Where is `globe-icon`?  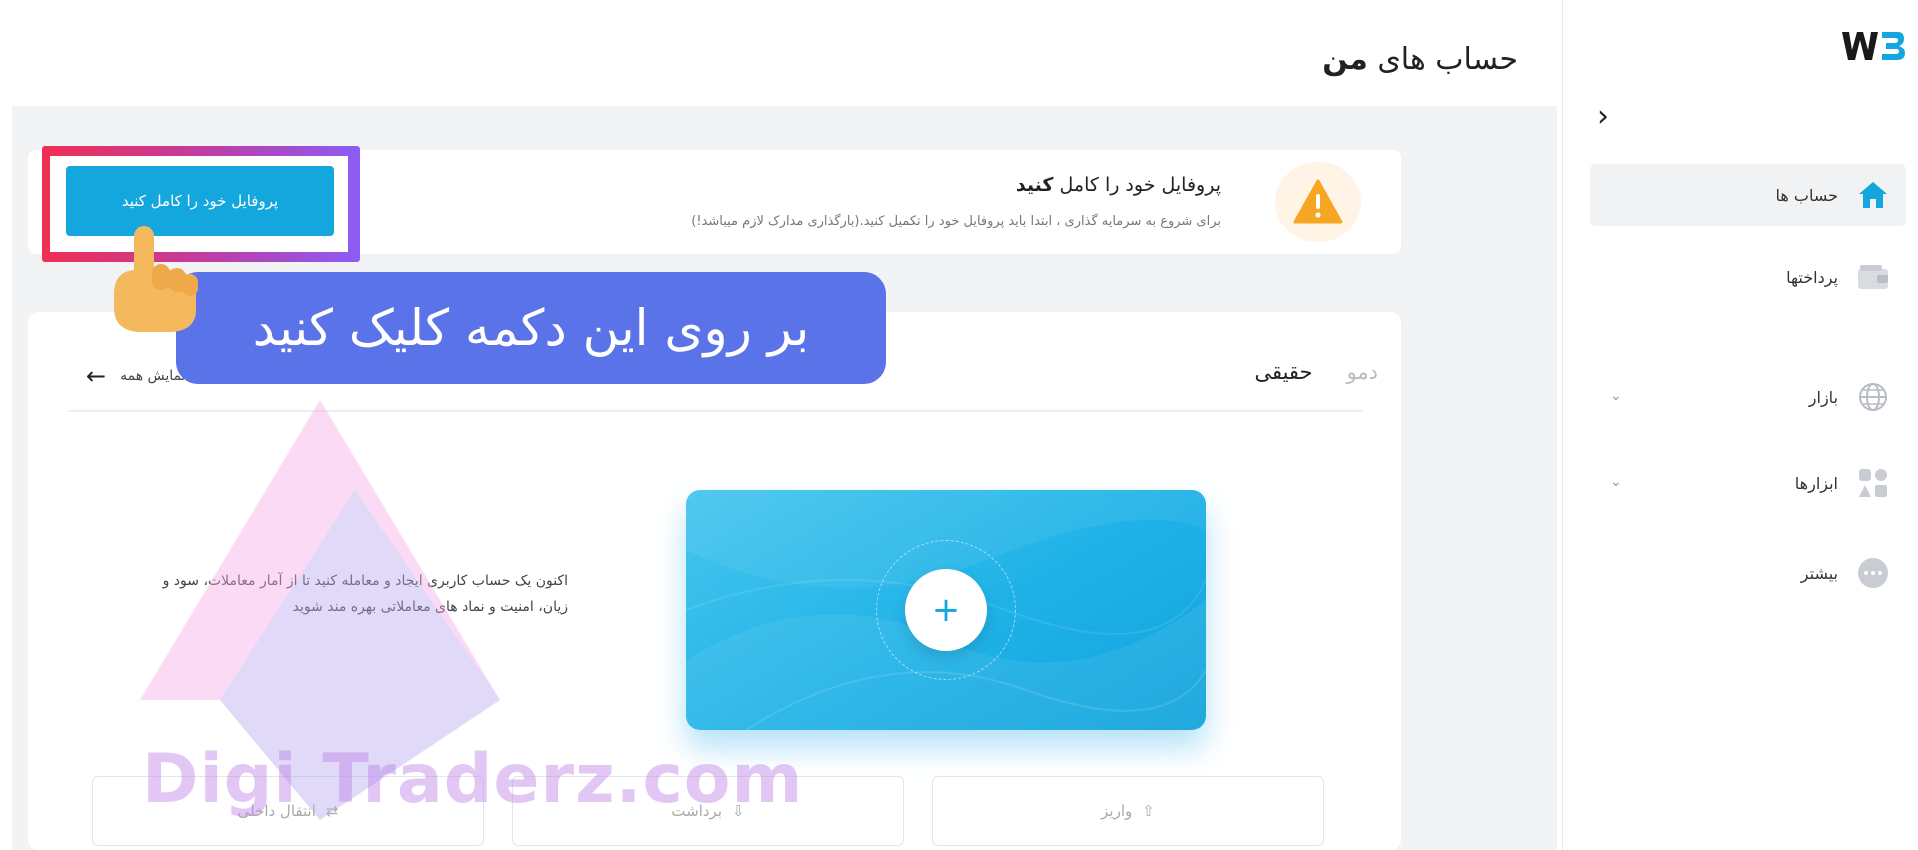 globe-icon is located at coordinates (1873, 397).